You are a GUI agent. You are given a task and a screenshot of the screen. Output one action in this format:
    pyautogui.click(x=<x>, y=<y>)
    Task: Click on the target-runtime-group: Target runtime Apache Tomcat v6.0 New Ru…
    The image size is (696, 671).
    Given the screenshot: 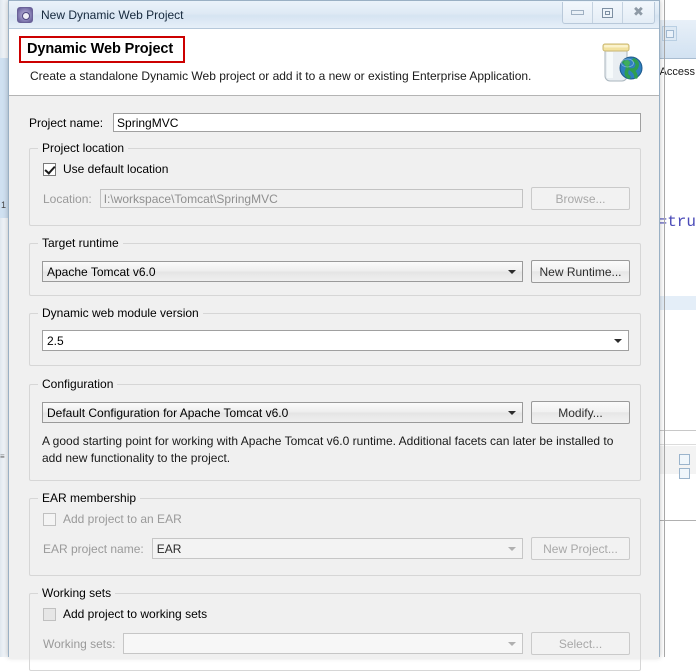 What is the action you would take?
    pyautogui.click(x=335, y=269)
    